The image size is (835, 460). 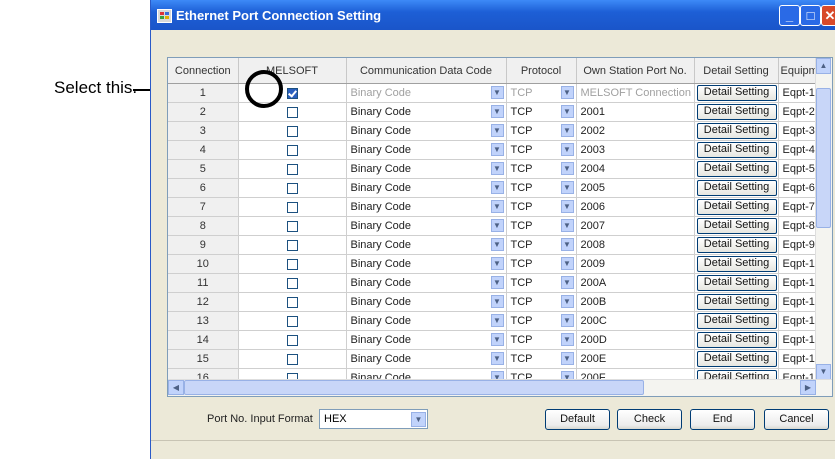 I want to click on column-header: Own Station Port No., so click(x=635, y=71).